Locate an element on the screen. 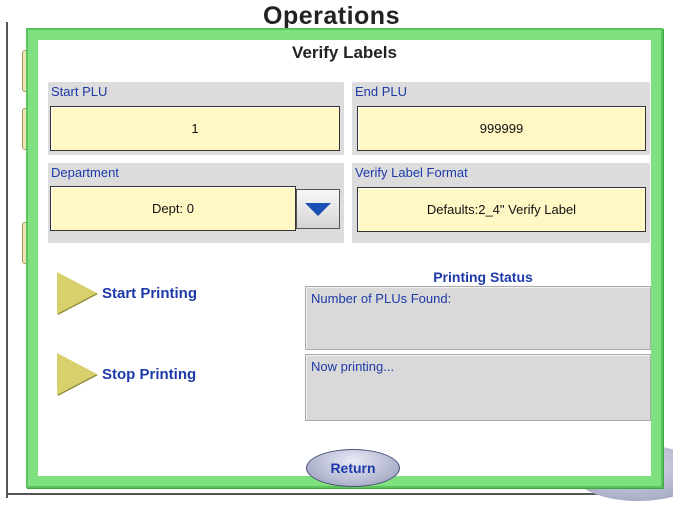  chevron-down-icon is located at coordinates (318, 209).